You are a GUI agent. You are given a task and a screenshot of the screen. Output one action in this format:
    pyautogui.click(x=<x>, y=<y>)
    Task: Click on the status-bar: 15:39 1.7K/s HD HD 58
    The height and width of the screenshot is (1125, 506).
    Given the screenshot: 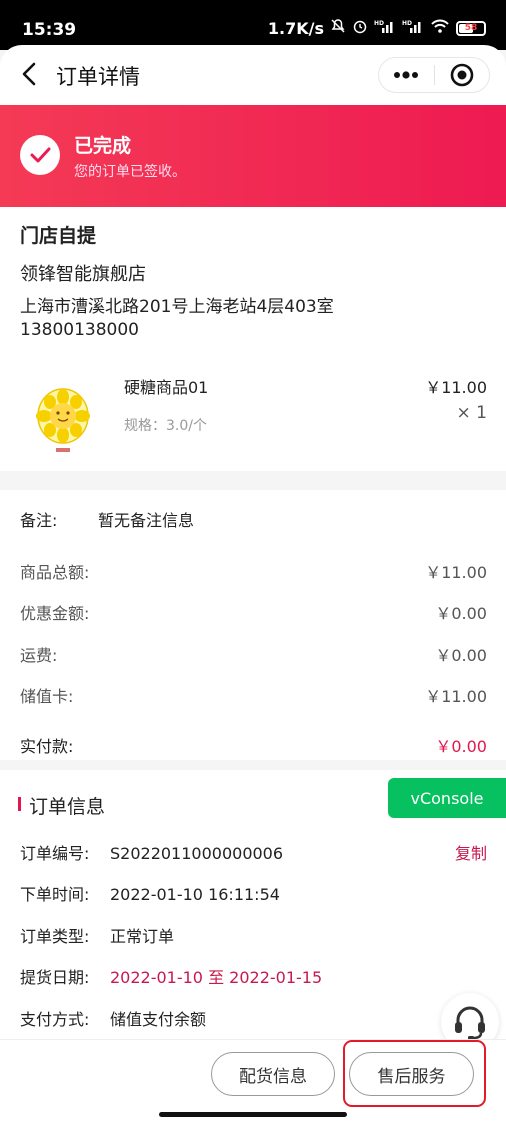 What is the action you would take?
    pyautogui.click(x=253, y=25)
    